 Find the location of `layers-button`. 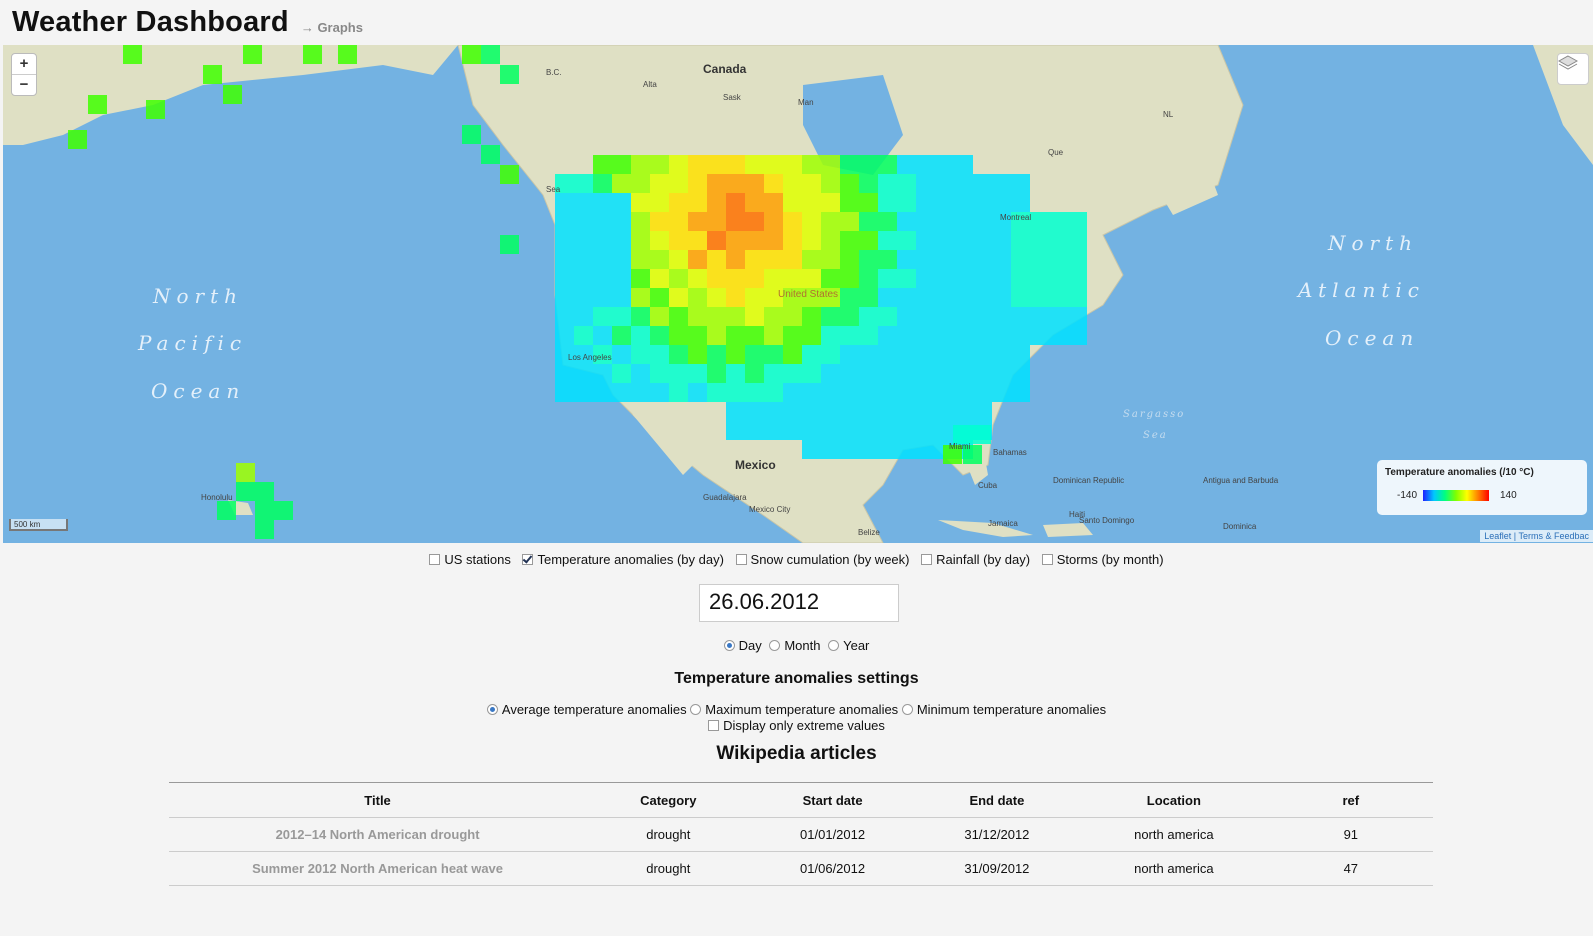

layers-button is located at coordinates (1573, 69).